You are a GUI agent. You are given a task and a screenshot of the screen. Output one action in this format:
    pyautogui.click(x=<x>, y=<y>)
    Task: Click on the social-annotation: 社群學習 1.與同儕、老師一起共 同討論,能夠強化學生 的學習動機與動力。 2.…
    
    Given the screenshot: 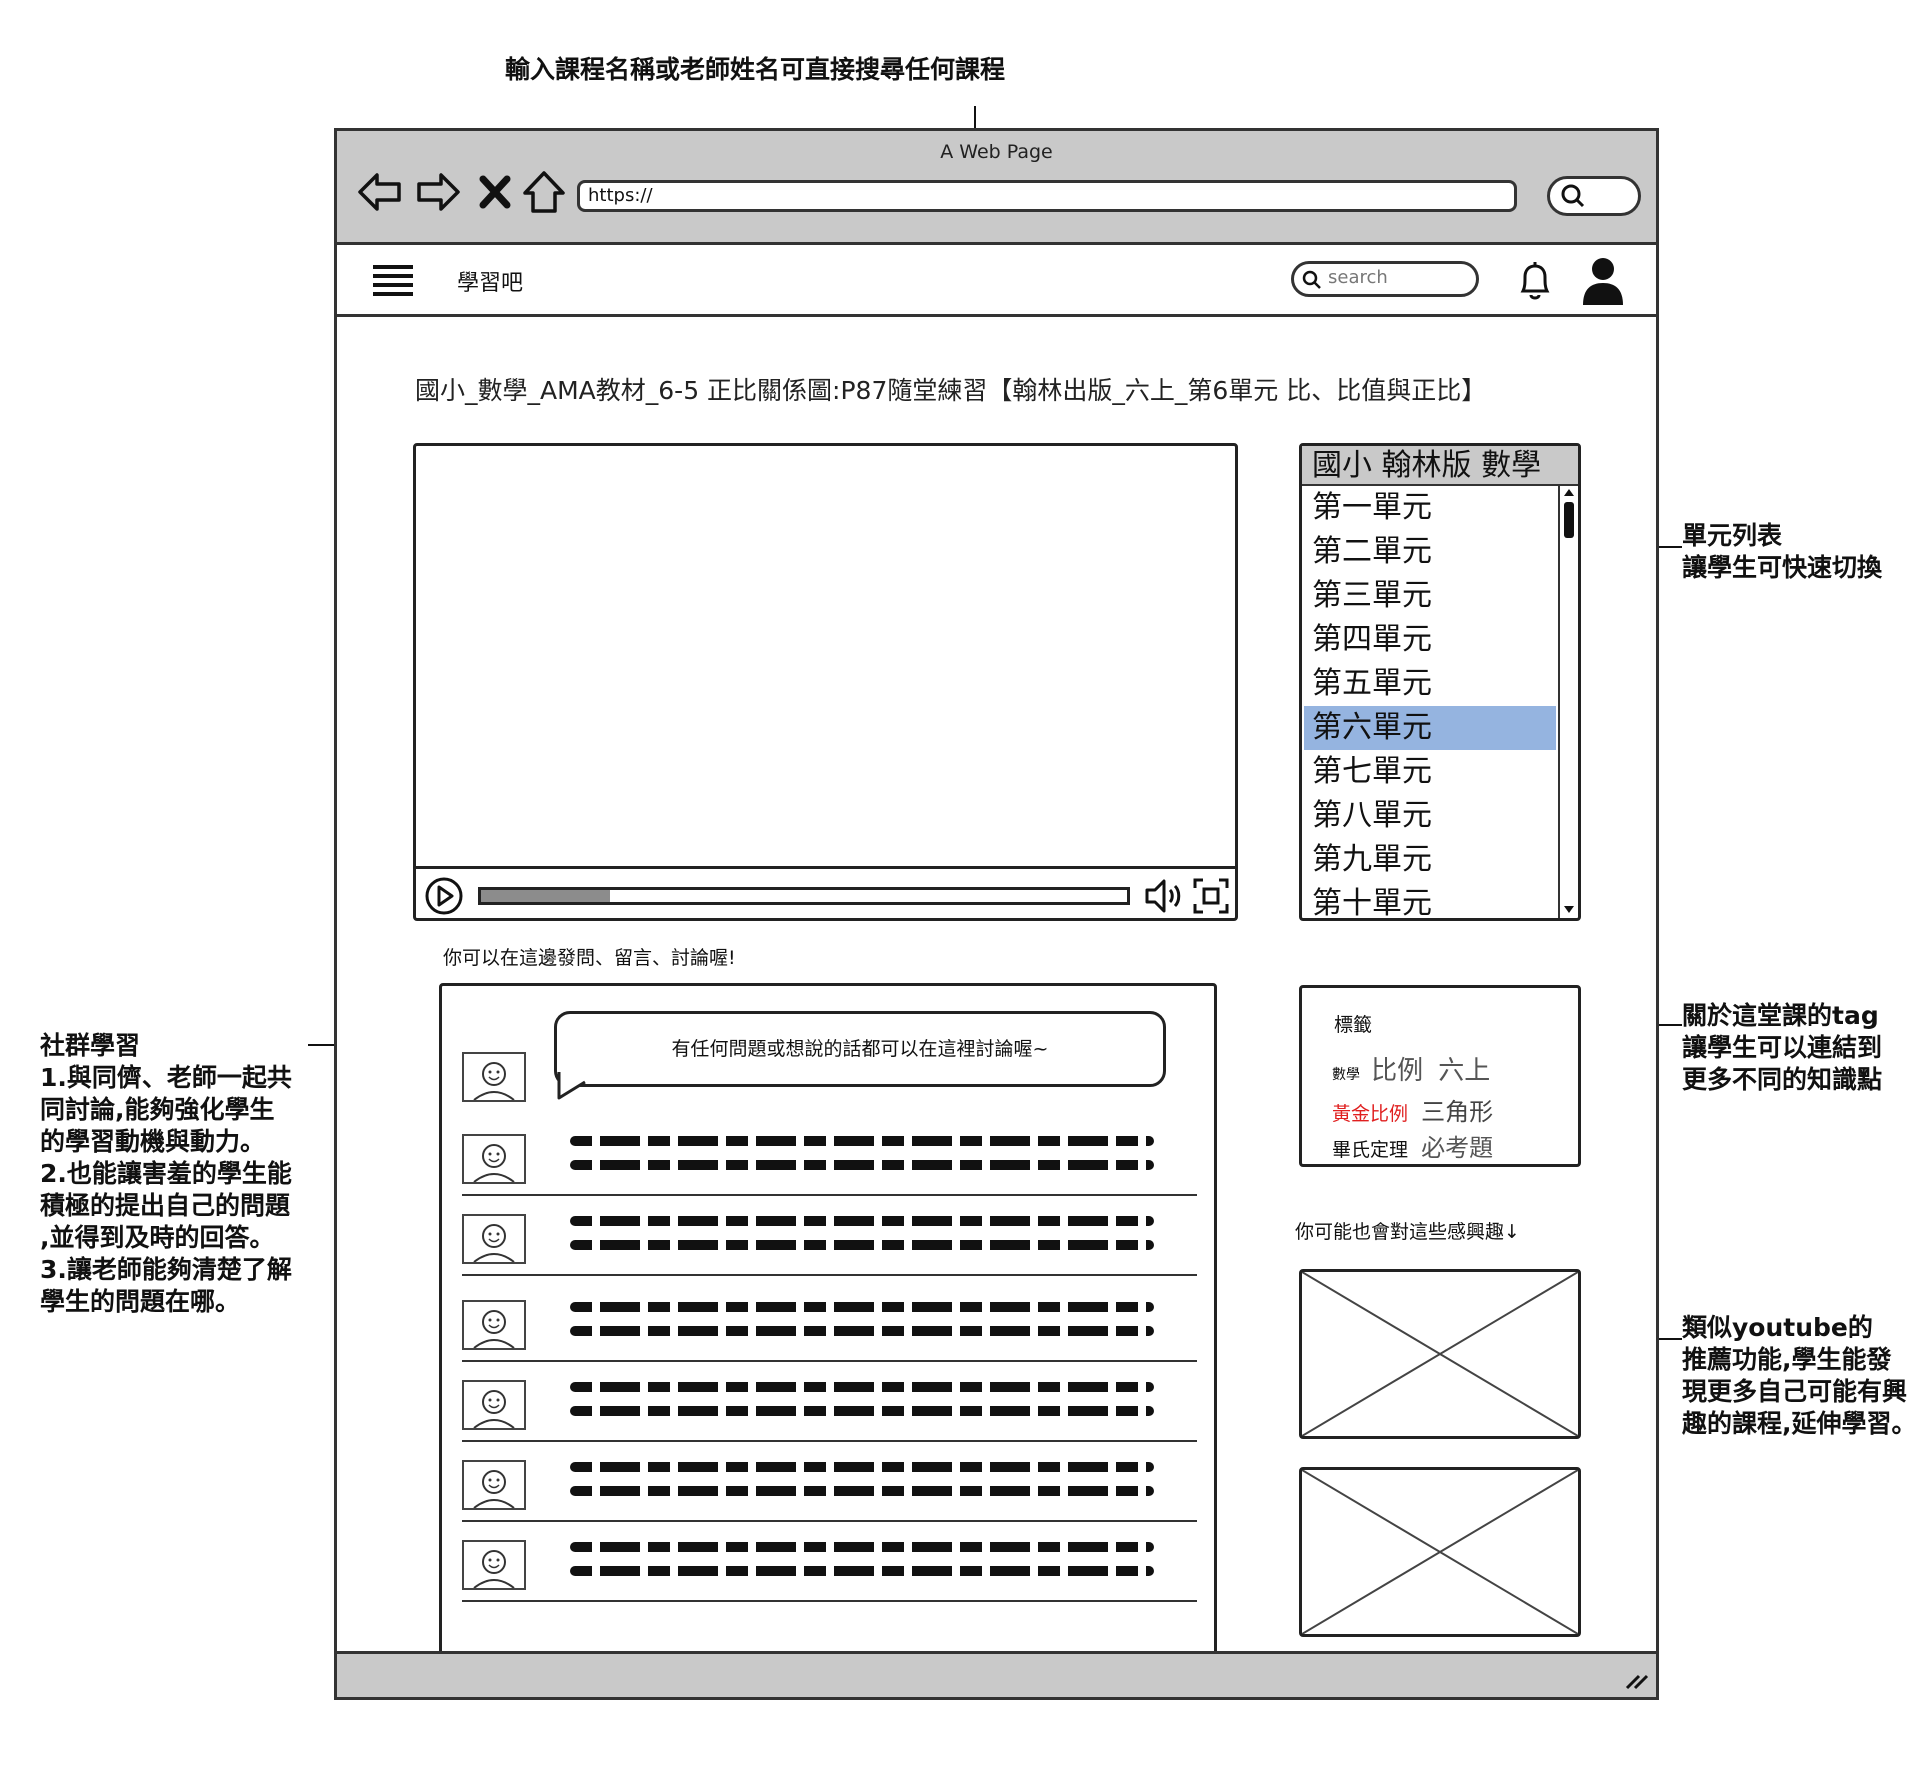 What is the action you would take?
    pyautogui.click(x=166, y=1173)
    